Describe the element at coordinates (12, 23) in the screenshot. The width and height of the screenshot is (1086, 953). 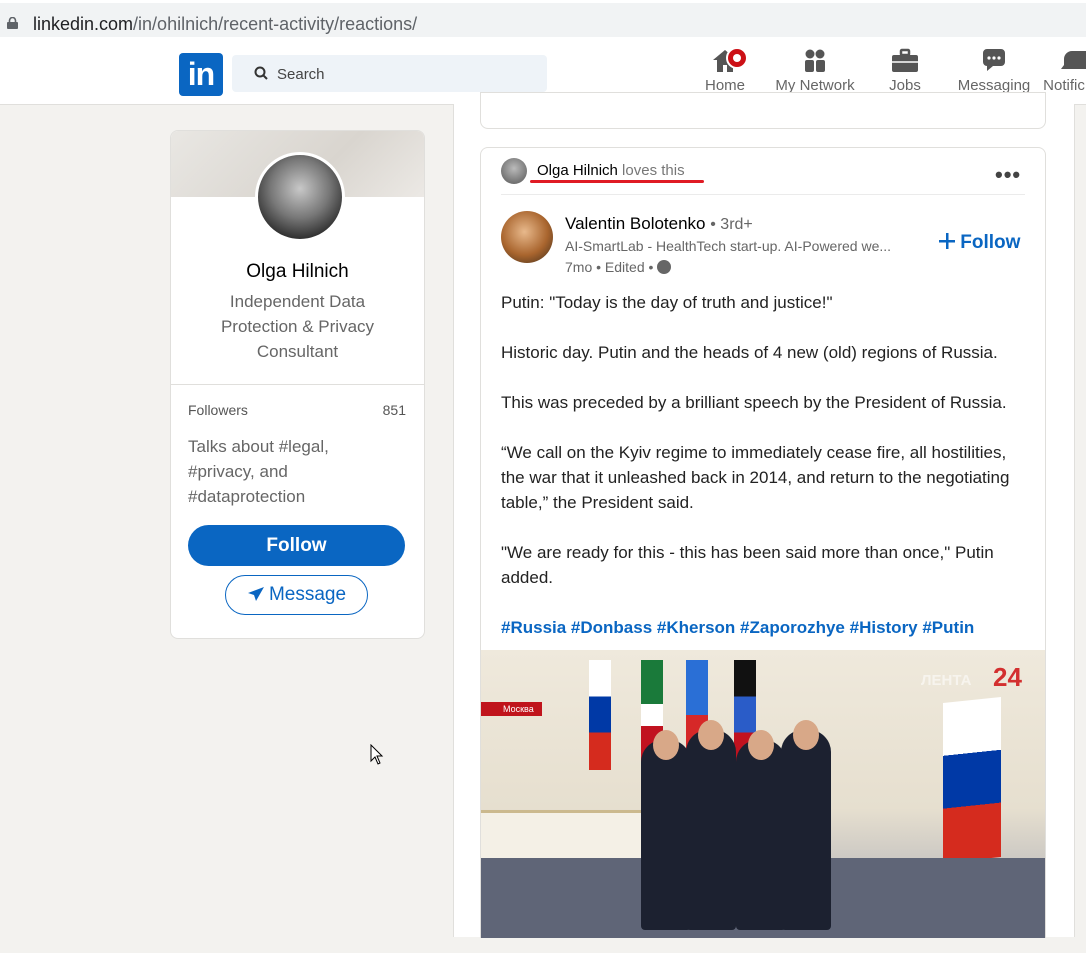
I see `lock-icon` at that location.